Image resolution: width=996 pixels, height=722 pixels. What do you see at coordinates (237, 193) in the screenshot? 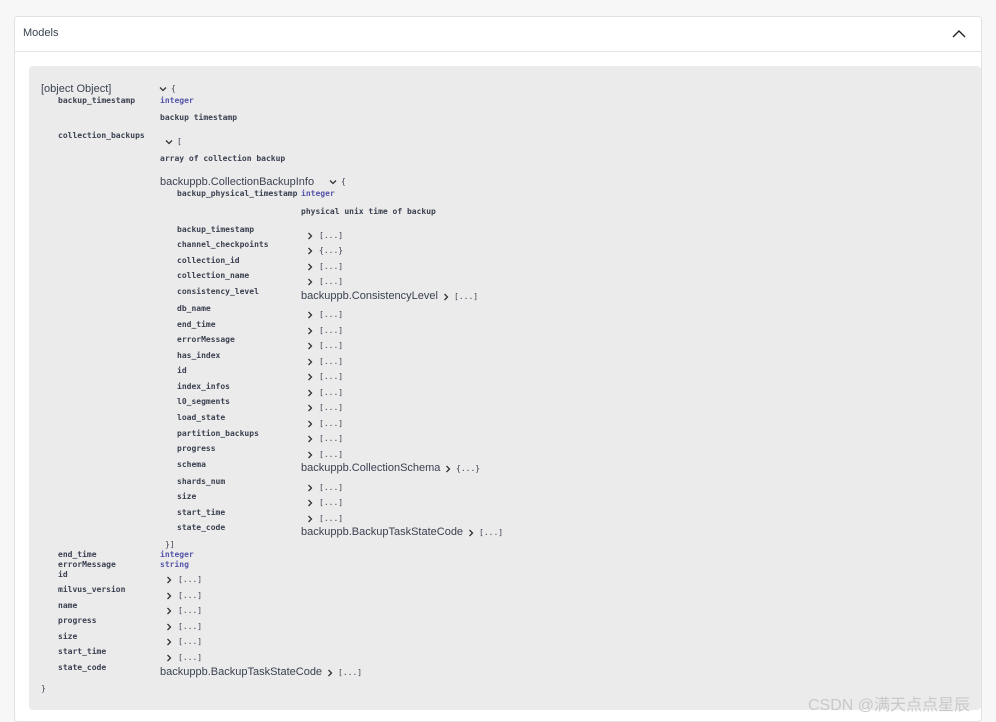
I see `property-backup-physical-timestamp: backup_physical_timestamp` at bounding box center [237, 193].